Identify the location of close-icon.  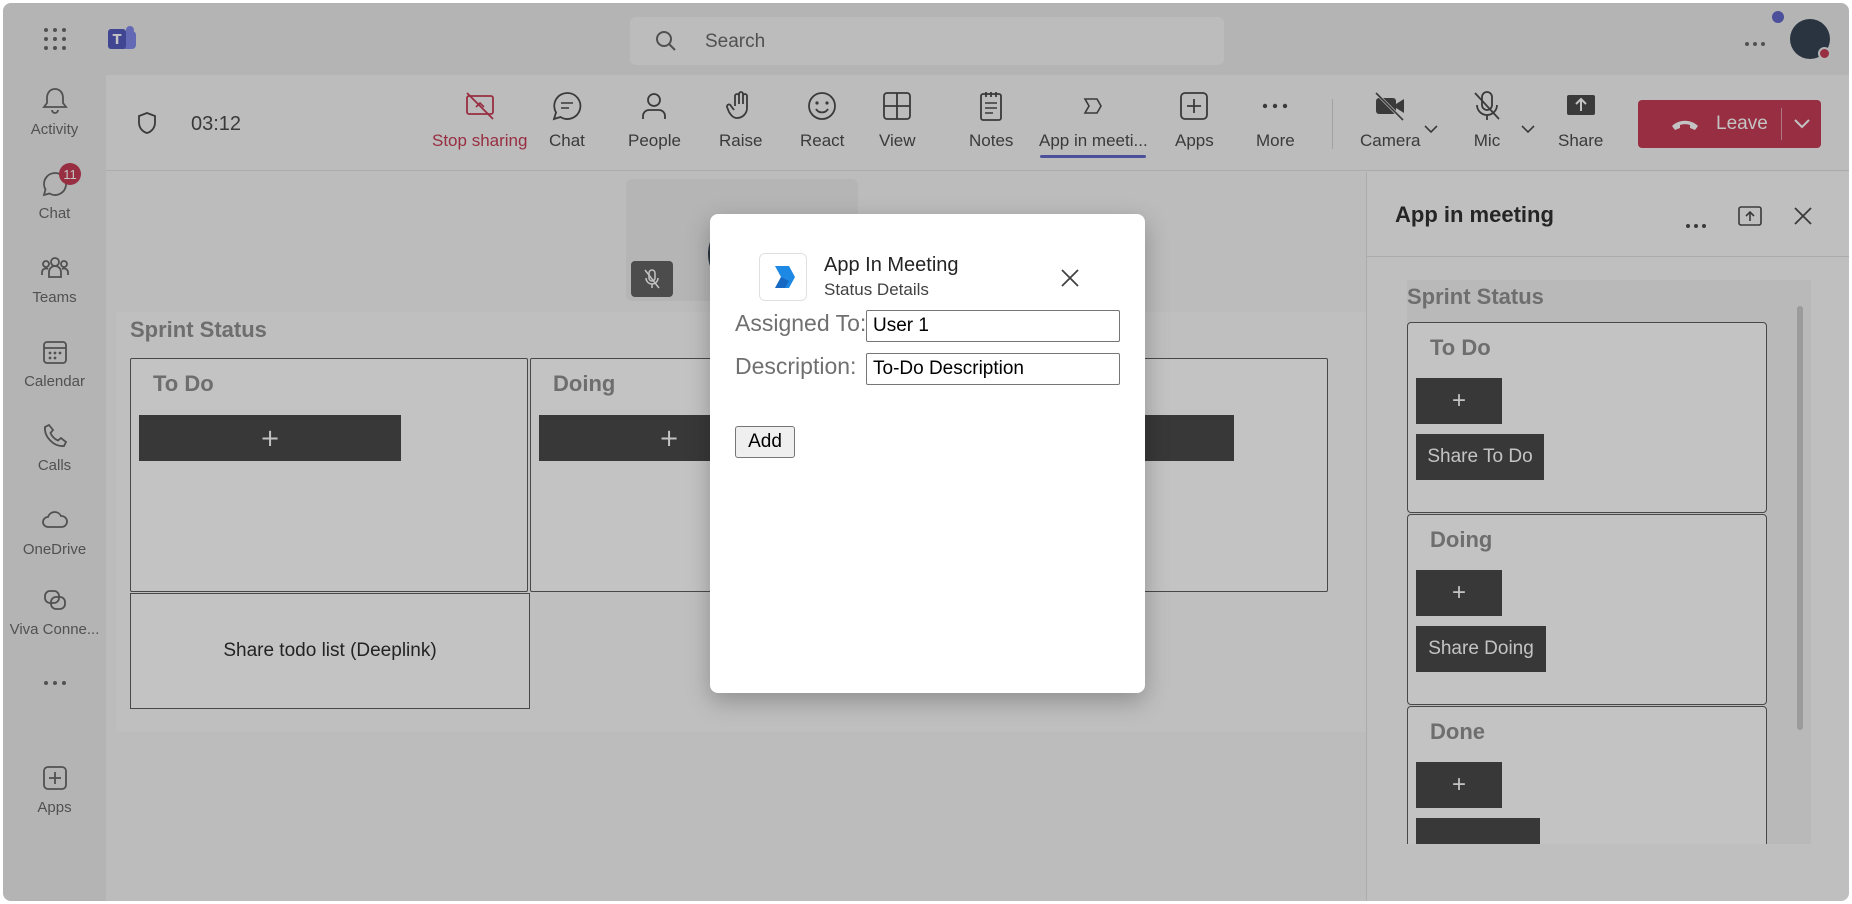
(1070, 278).